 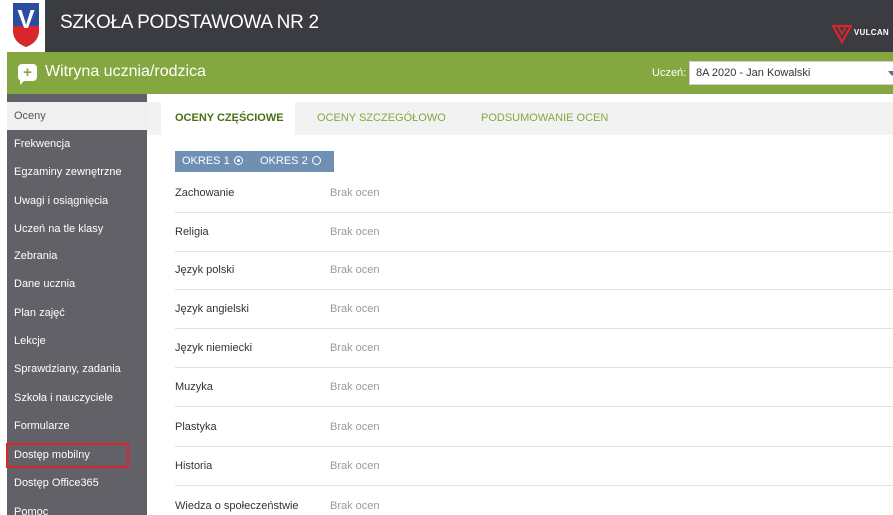 I want to click on subject-name: Język niemiecki, so click(x=214, y=348).